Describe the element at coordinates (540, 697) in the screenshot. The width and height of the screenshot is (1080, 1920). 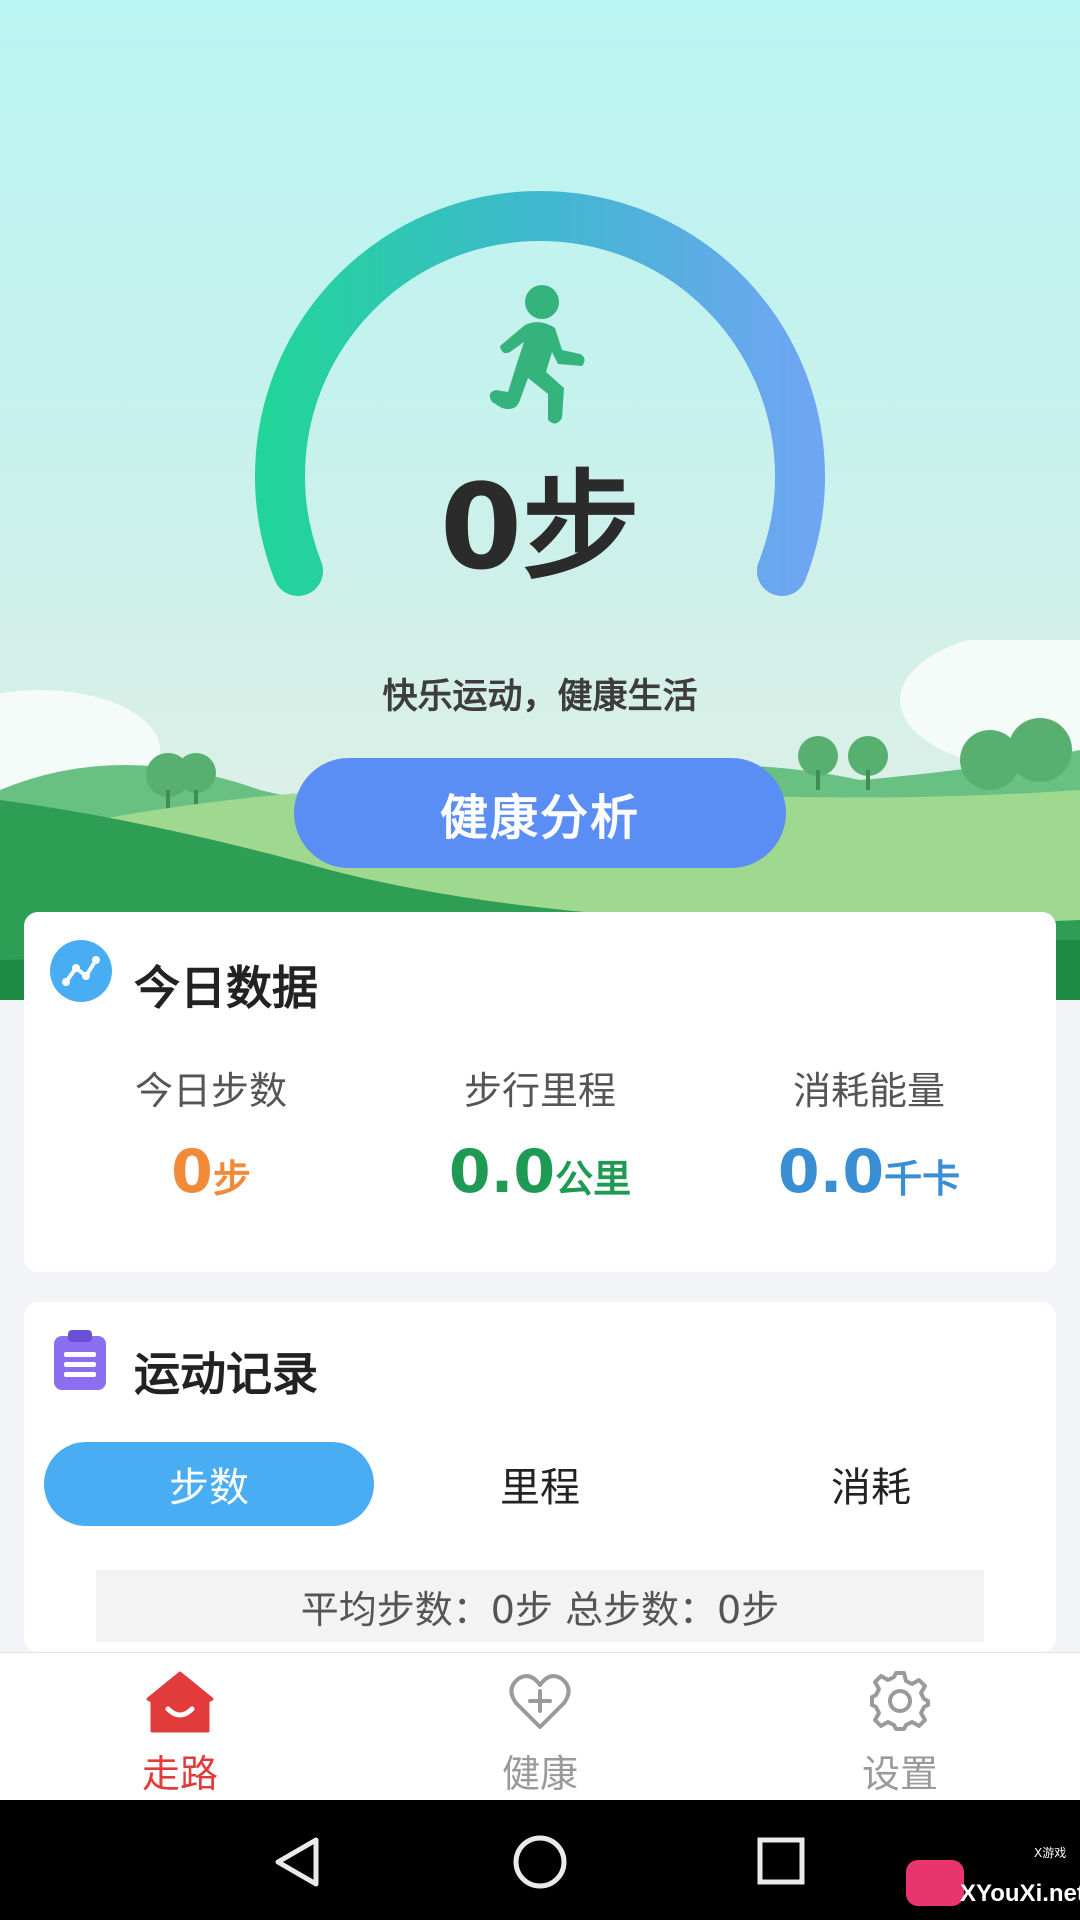
I see `slogan-text: 快乐运动，健康生活` at that location.